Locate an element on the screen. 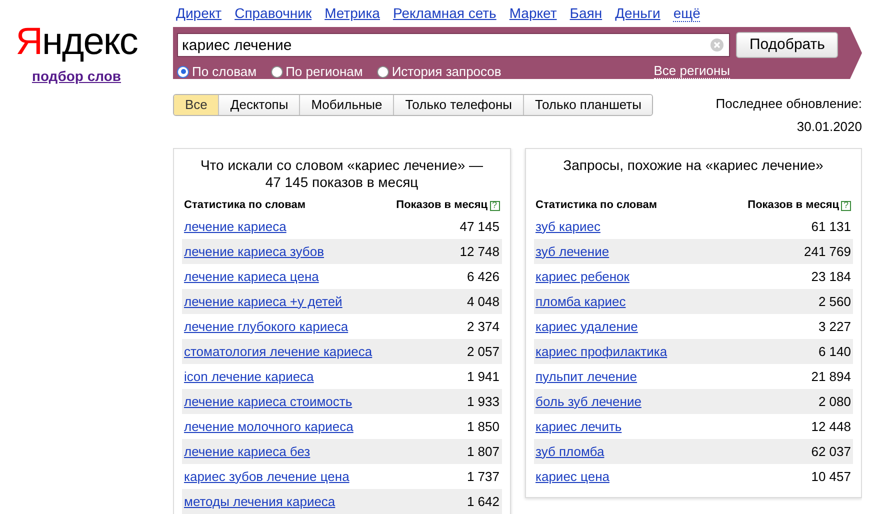  phrase-link: лечение кариеса зубов is located at coordinates (254, 252).